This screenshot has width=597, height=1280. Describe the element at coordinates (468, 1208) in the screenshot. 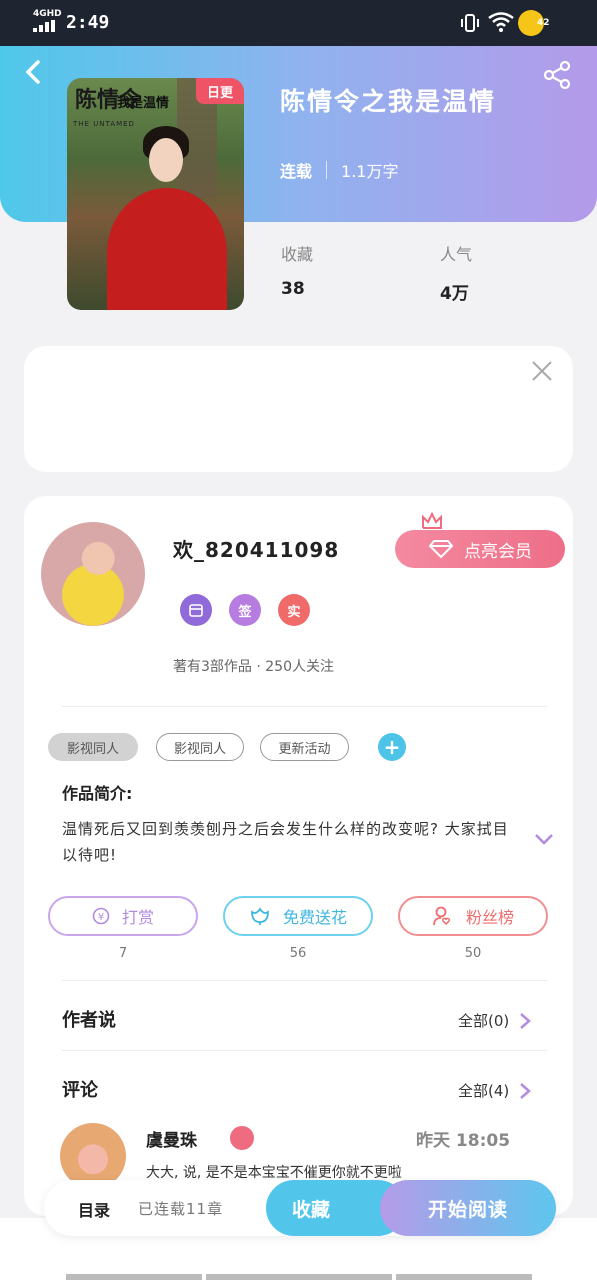

I see `start-reading-button: 开始阅读` at that location.